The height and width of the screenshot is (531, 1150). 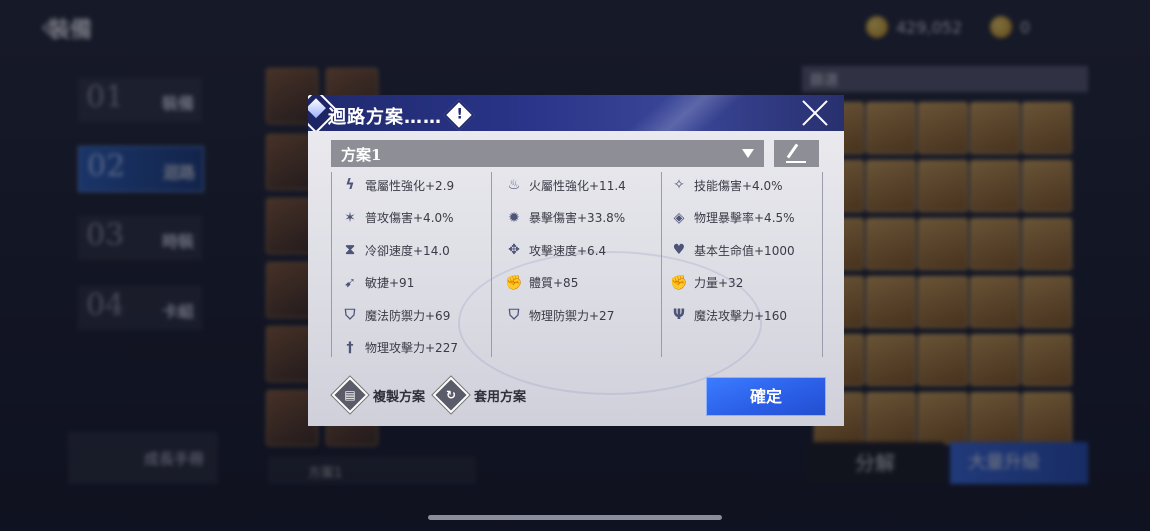 I want to click on home-indicator, so click(x=575, y=517).